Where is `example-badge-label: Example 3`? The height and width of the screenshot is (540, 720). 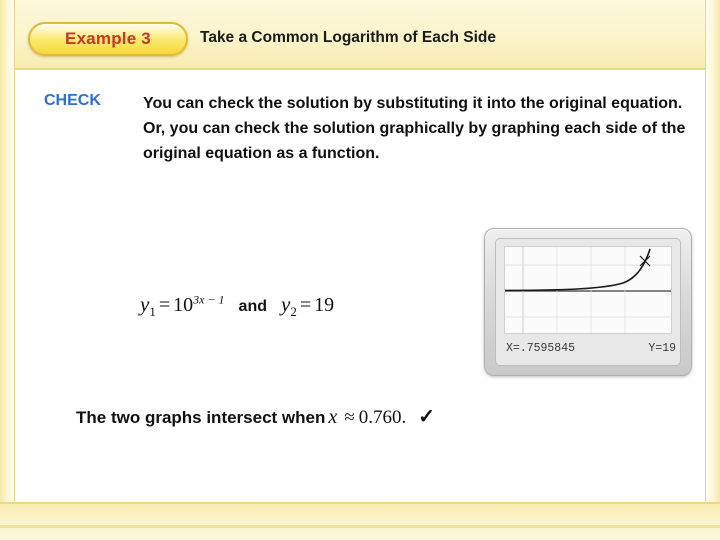 example-badge-label: Example 3 is located at coordinates (108, 38).